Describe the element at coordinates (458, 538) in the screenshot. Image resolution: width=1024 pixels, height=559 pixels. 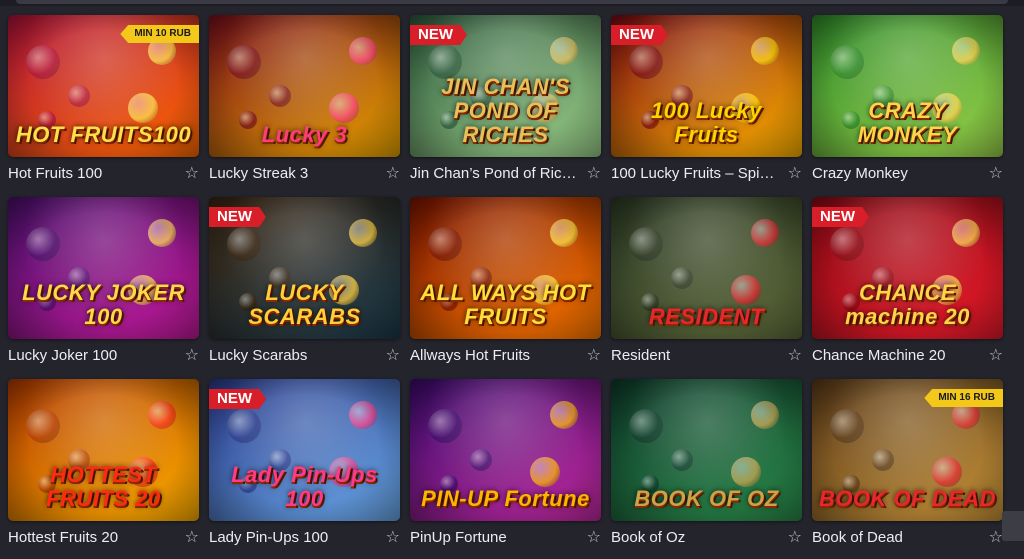
I see `game-name: PinUp Fortune` at that location.